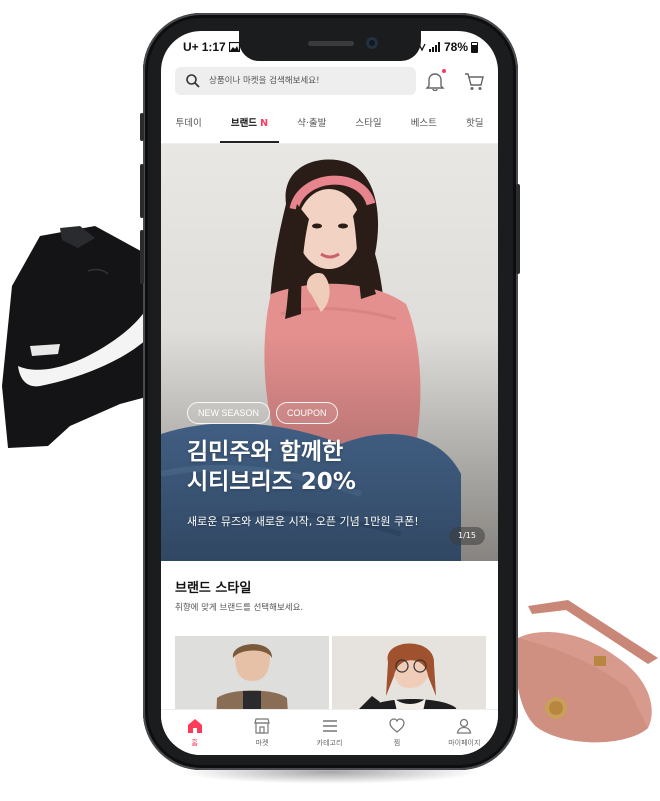 The image size is (660, 801). What do you see at coordinates (229, 413) in the screenshot?
I see `new-season-chip: NEW SEASON` at bounding box center [229, 413].